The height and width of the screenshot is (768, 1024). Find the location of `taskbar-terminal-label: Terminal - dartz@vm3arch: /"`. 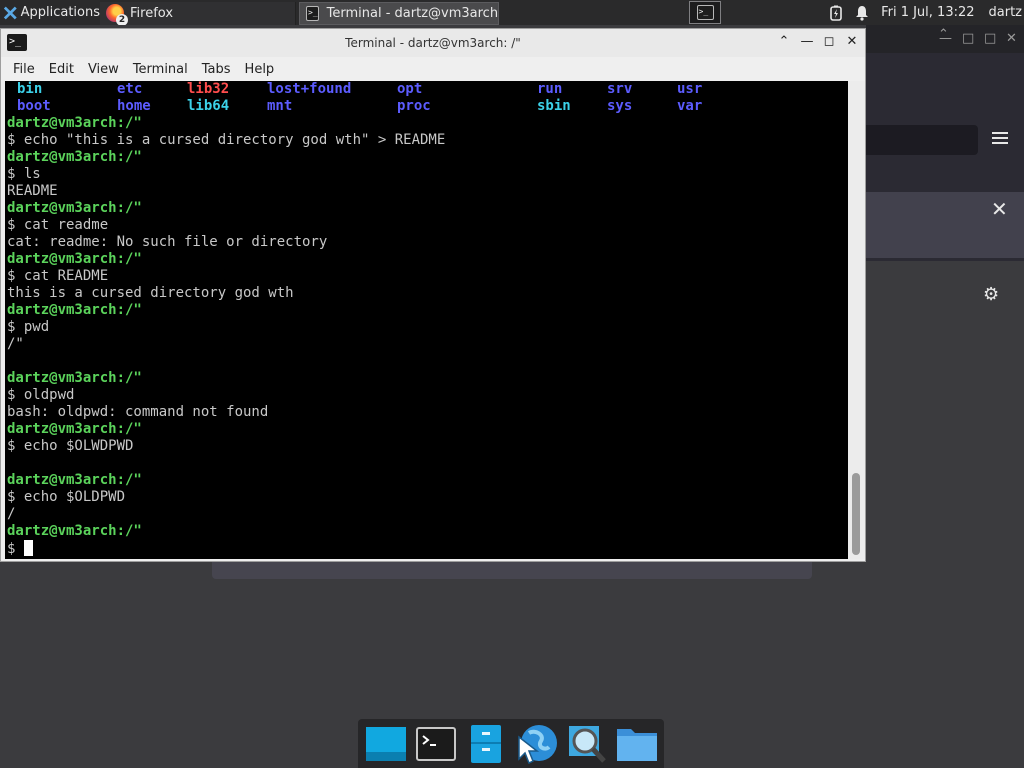

taskbar-terminal-label: Terminal - dartz@vm3arch: /" is located at coordinates (412, 13).